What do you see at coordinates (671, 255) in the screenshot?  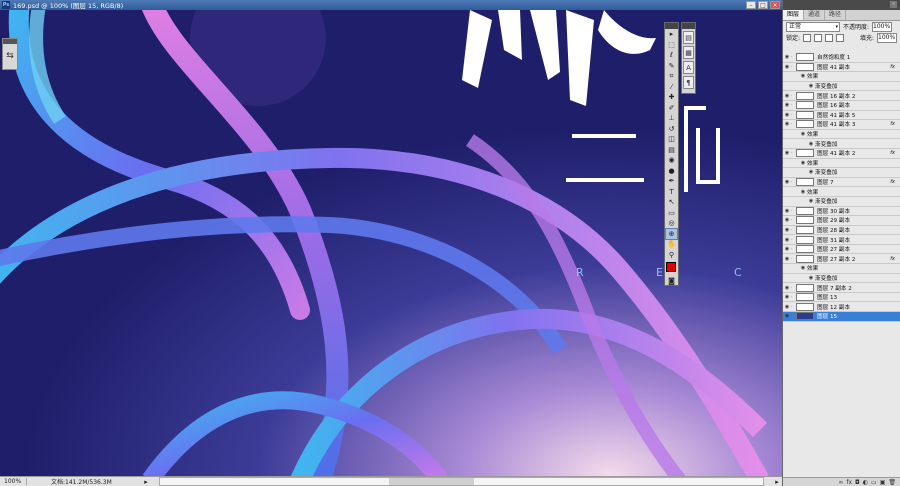 I see `zoom-tool: ⚲` at bounding box center [671, 255].